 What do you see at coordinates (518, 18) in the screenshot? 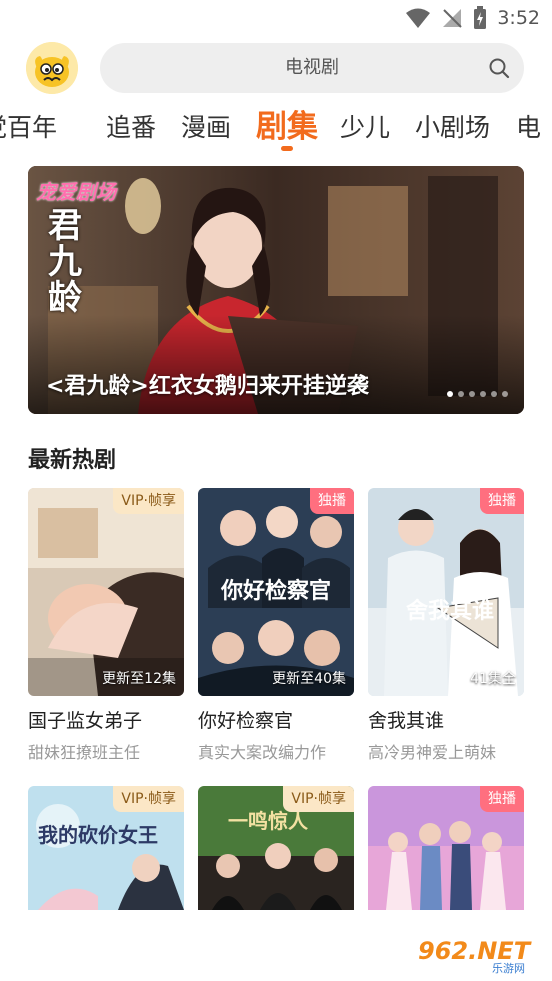
I see `status-time: 3:52` at bounding box center [518, 18].